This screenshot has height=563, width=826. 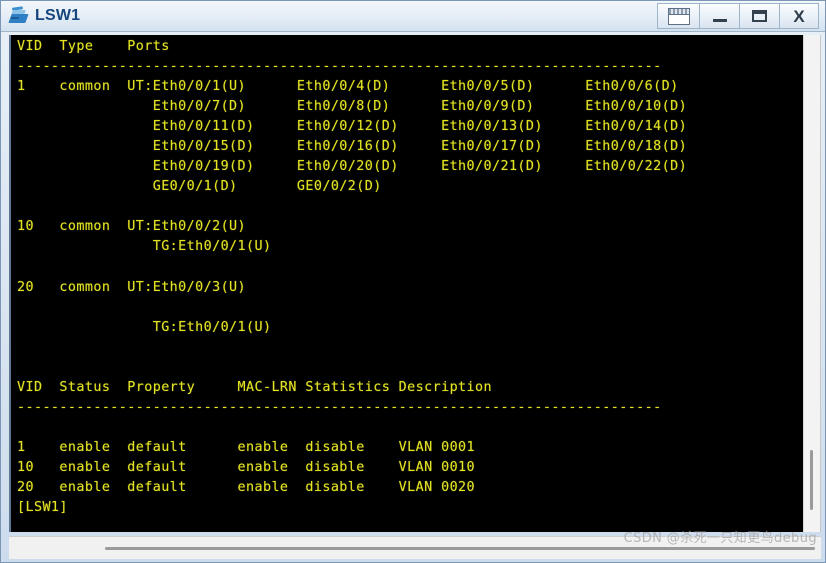 I want to click on title-bar: LSW1 X, so click(x=413, y=16).